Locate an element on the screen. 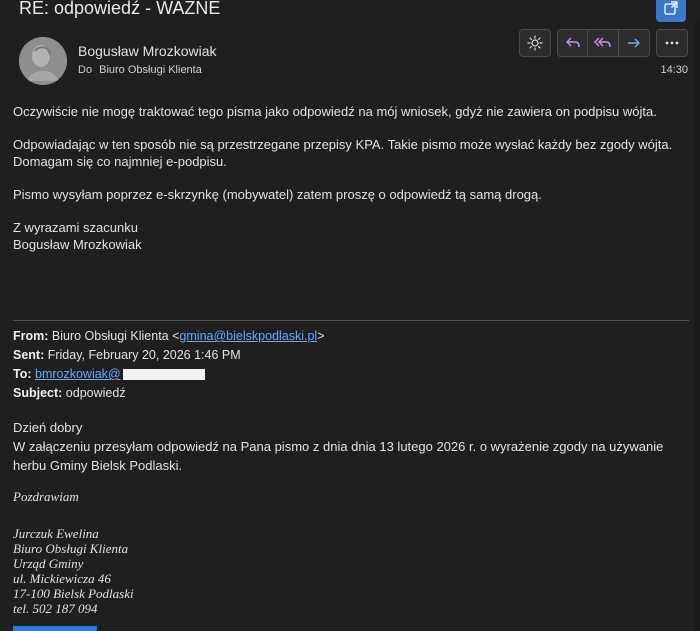 Image resolution: width=700 pixels, height=631 pixels. to-label: To: is located at coordinates (22, 374).